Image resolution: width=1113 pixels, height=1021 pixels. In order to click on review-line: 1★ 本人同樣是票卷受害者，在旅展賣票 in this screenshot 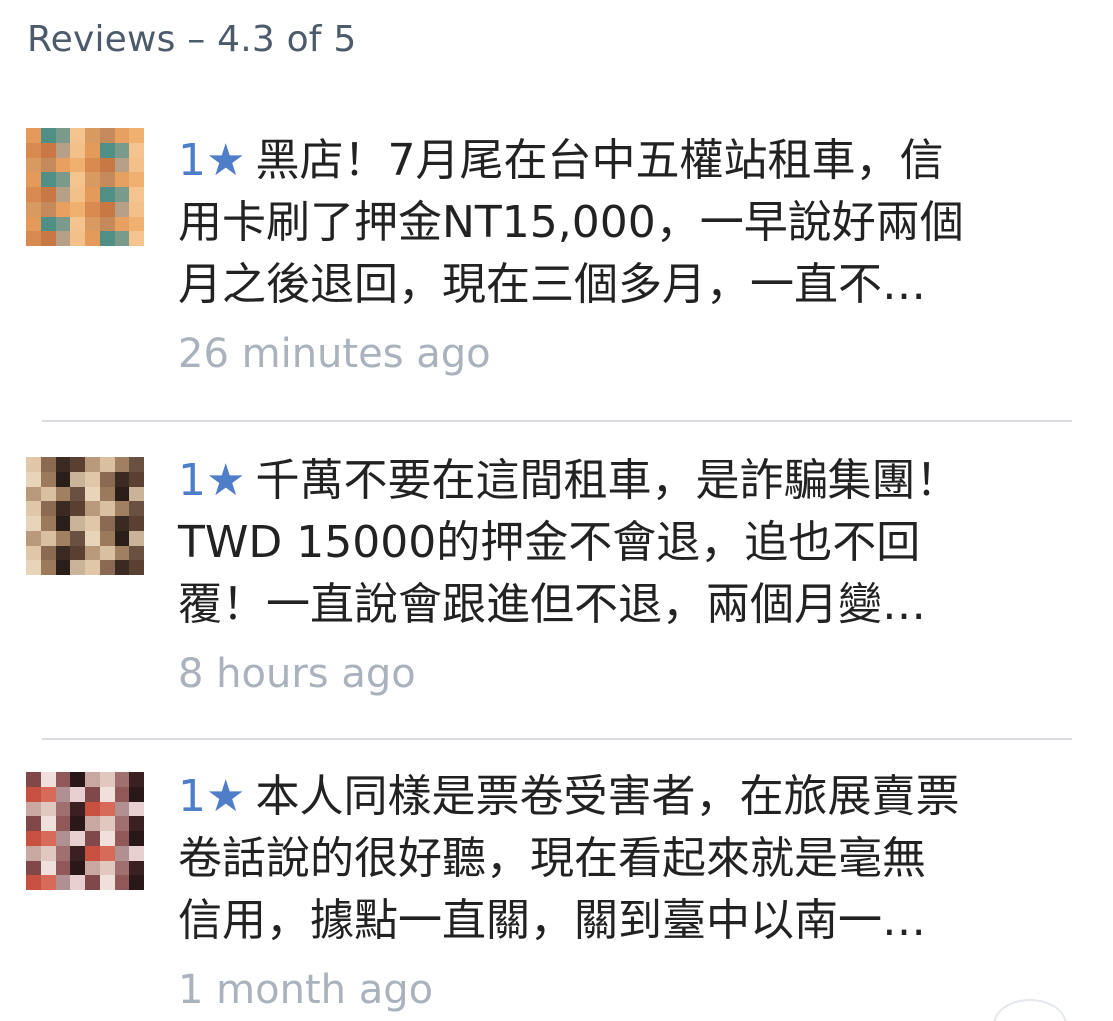, I will do `click(569, 796)`.